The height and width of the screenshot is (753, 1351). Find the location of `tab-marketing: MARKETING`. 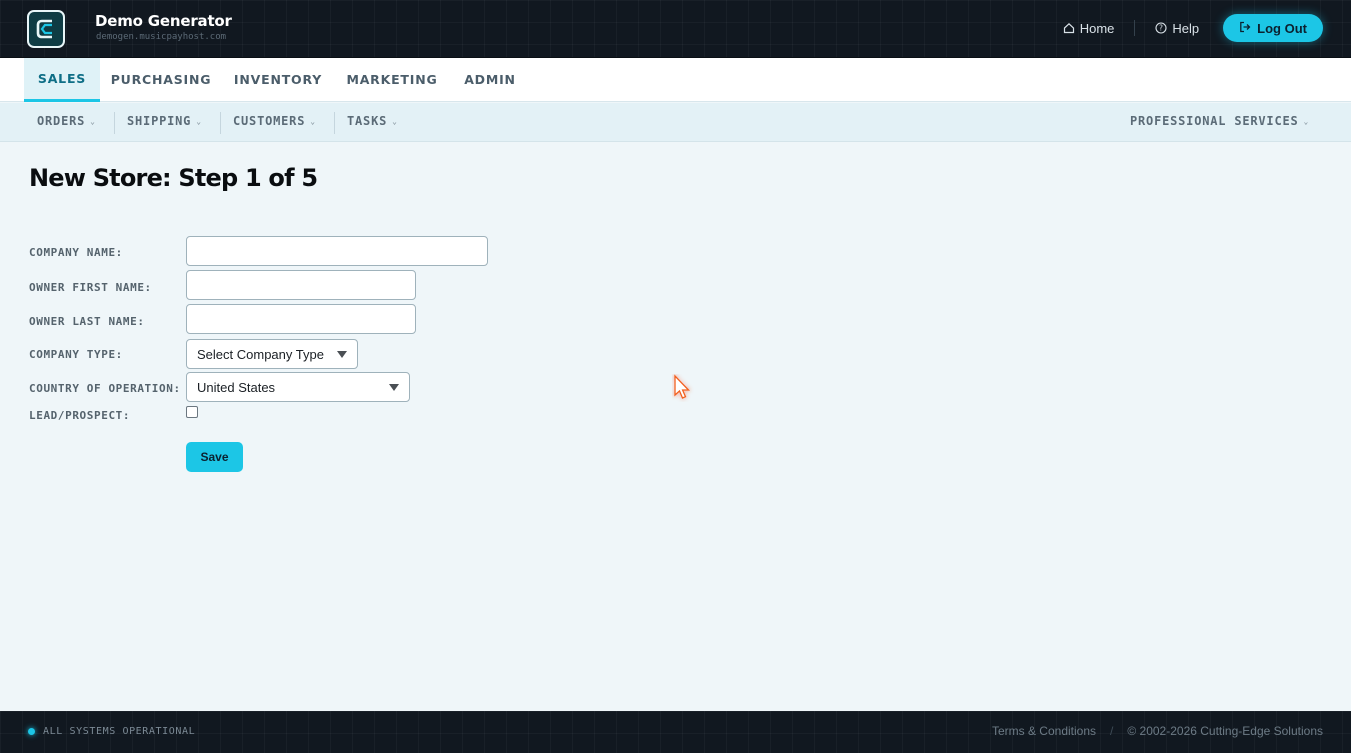

tab-marketing: MARKETING is located at coordinates (392, 80).